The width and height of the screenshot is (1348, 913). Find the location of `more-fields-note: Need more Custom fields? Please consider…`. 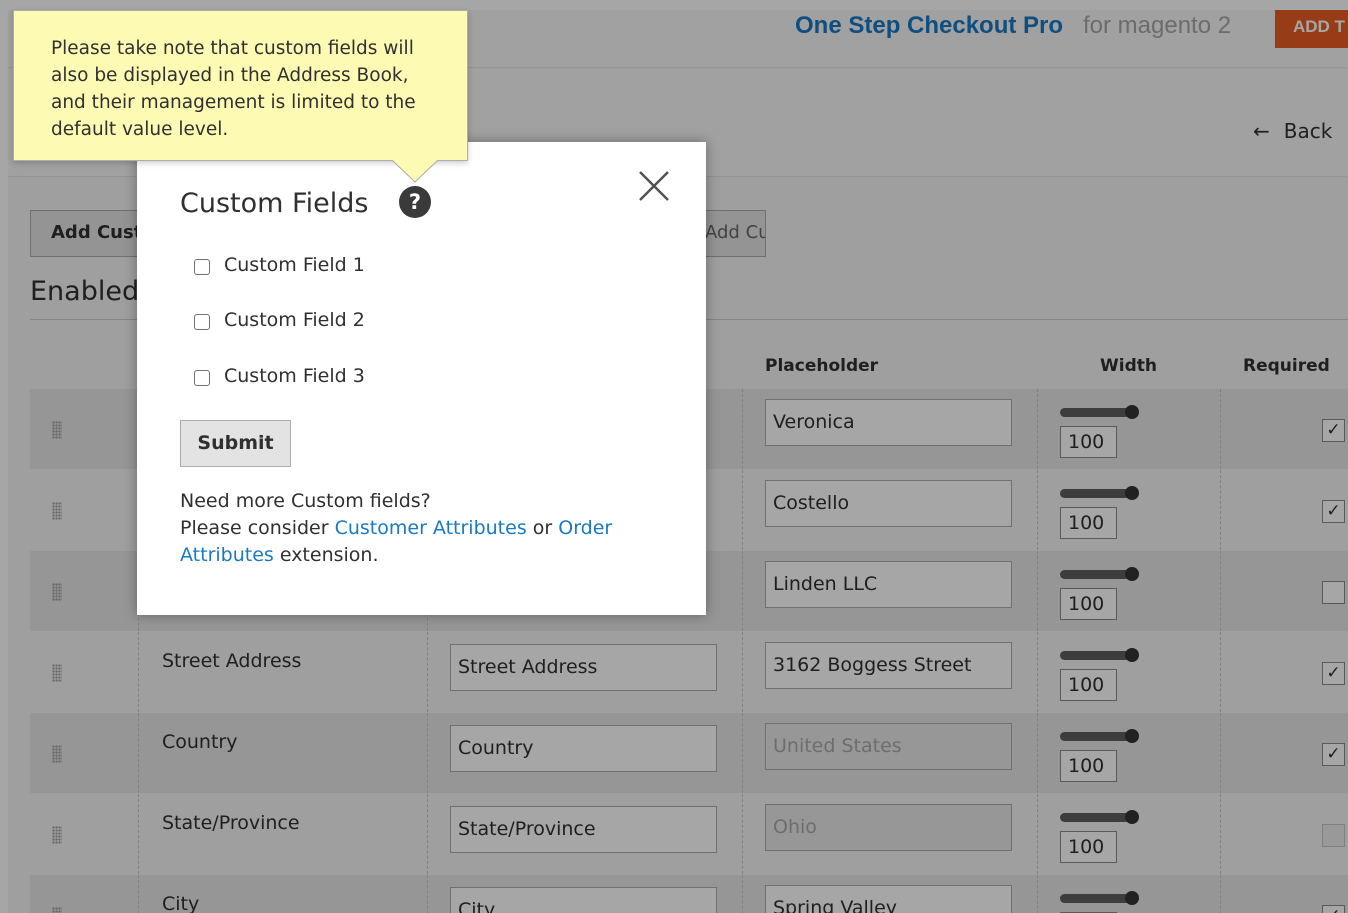

more-fields-note: Need more Custom fields? Please consider… is located at coordinates (420, 528).